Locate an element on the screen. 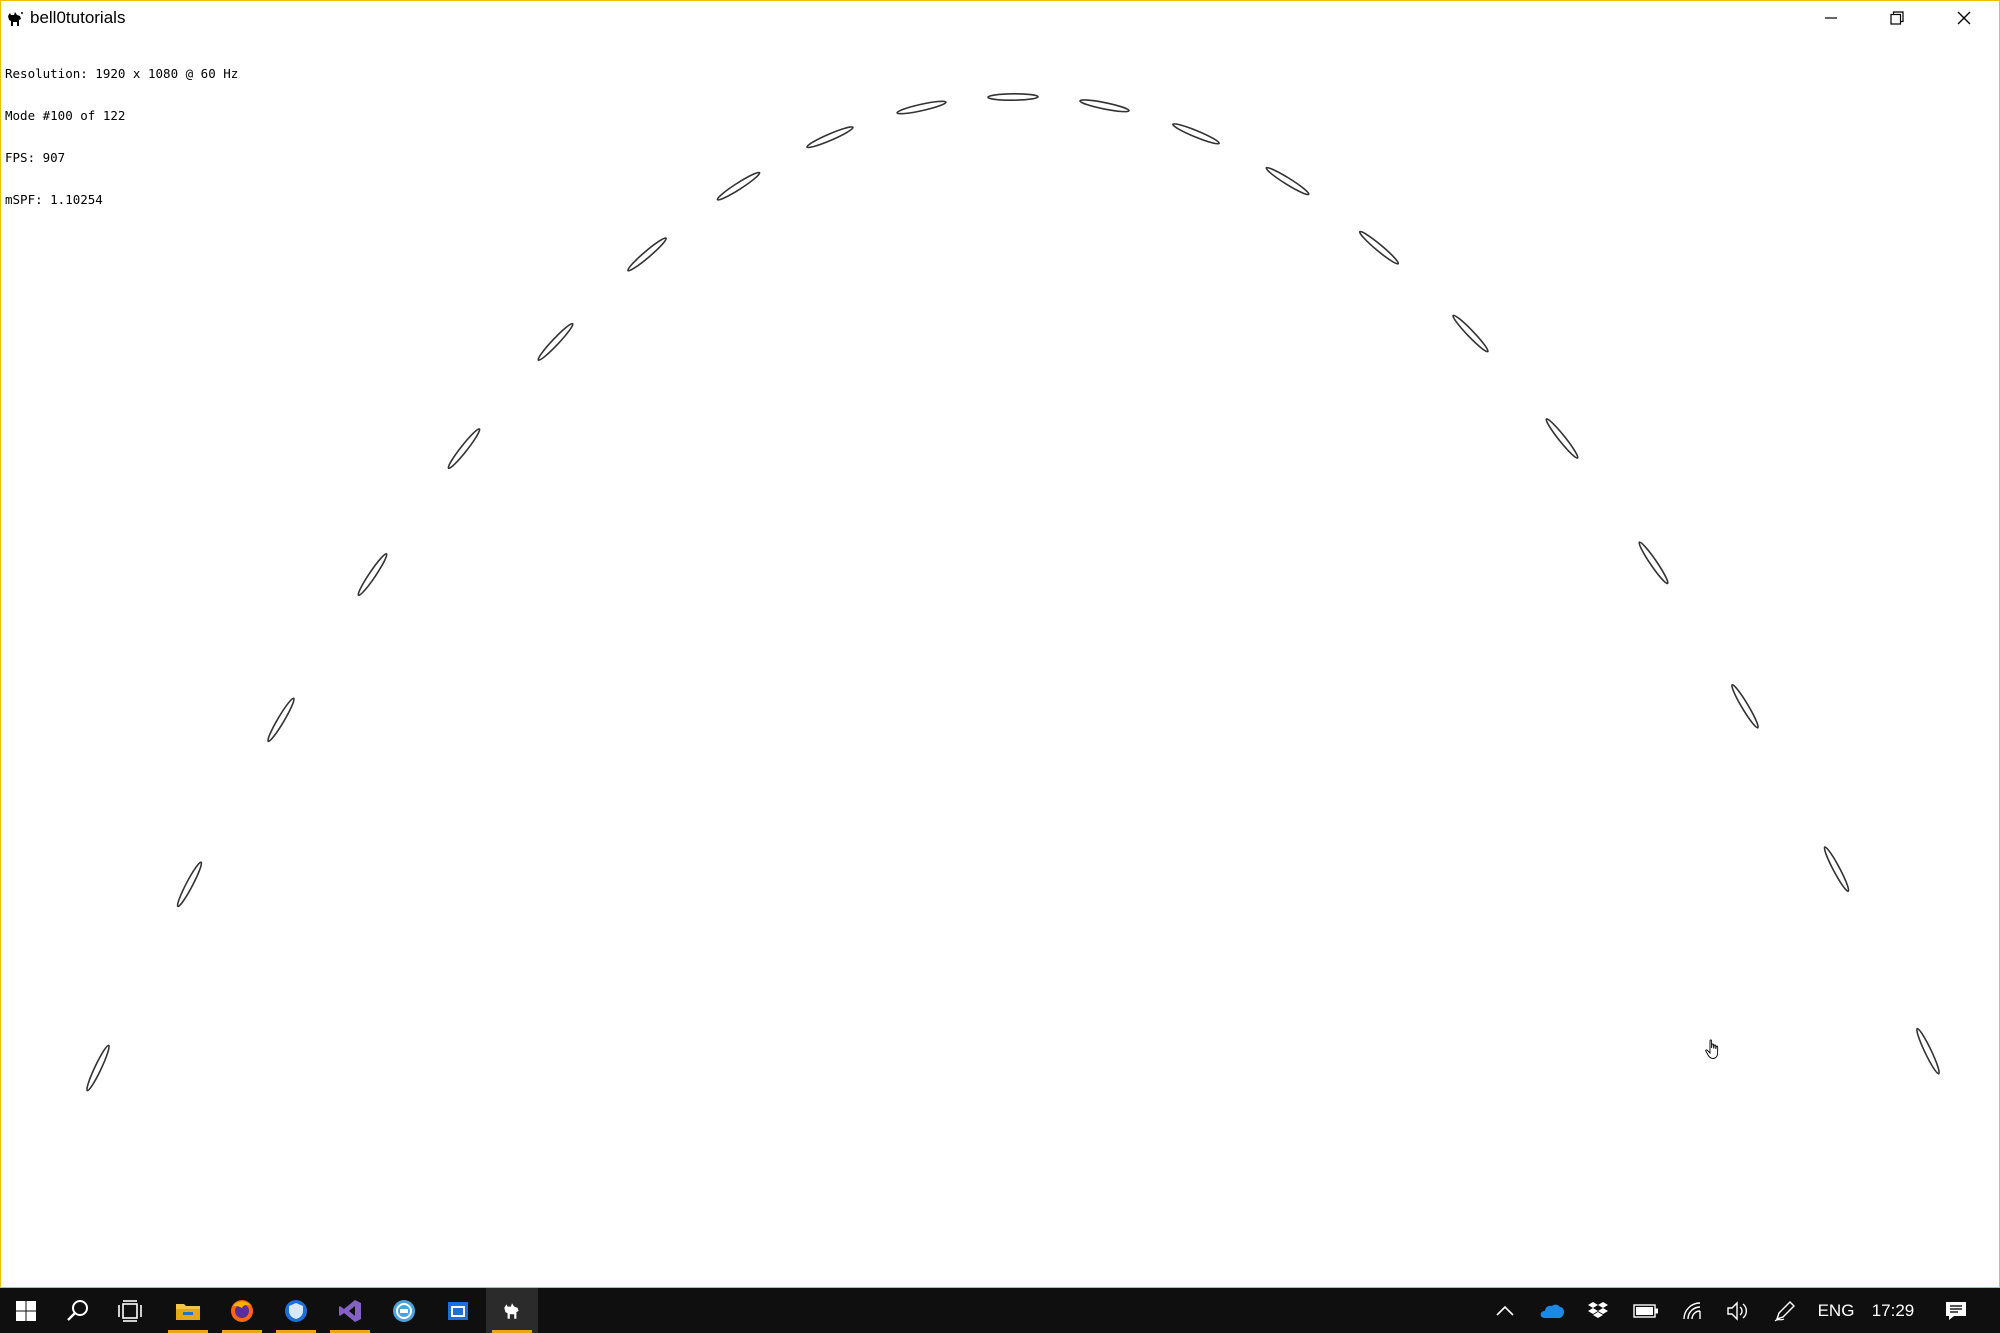 This screenshot has height=1333, width=2000. battery-tray is located at coordinates (1646, 1310).